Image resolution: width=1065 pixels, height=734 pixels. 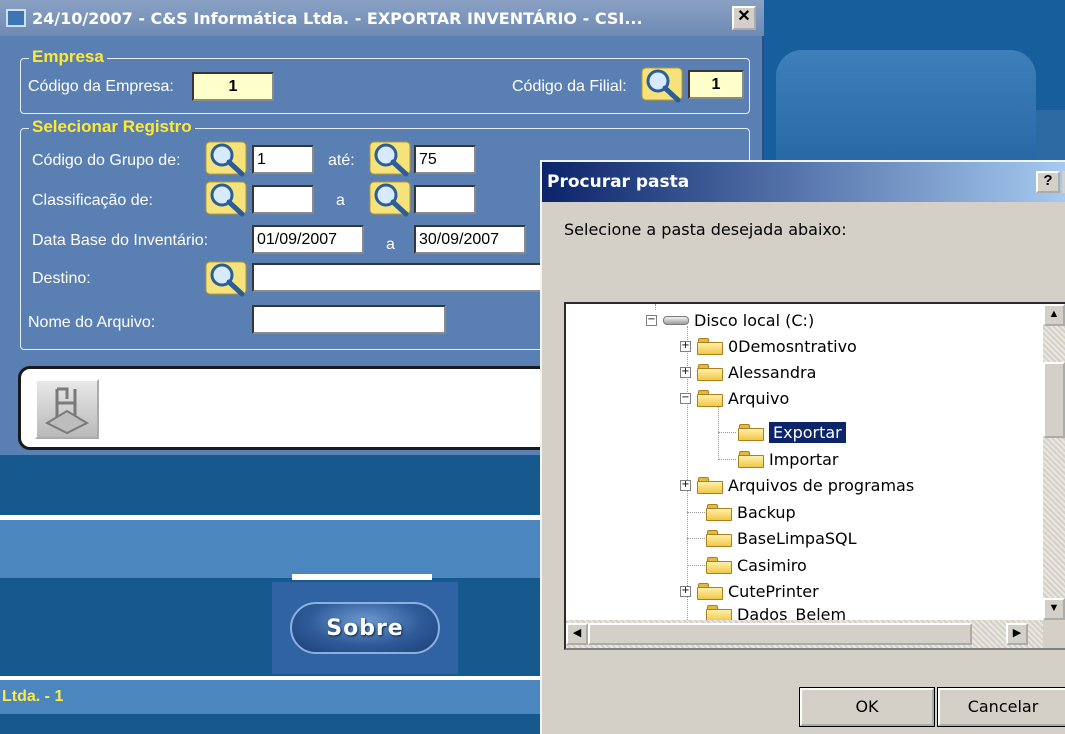 What do you see at coordinates (1054, 609) in the screenshot?
I see `scroll-down-button: ▼` at bounding box center [1054, 609].